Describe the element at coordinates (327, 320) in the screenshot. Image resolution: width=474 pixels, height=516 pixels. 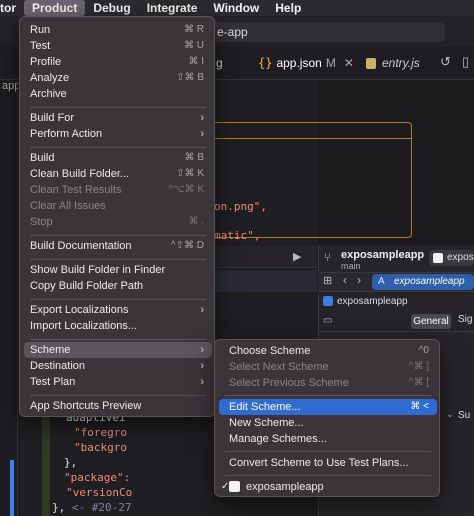
I see `sidebar-toggle-icon: ▭` at that location.